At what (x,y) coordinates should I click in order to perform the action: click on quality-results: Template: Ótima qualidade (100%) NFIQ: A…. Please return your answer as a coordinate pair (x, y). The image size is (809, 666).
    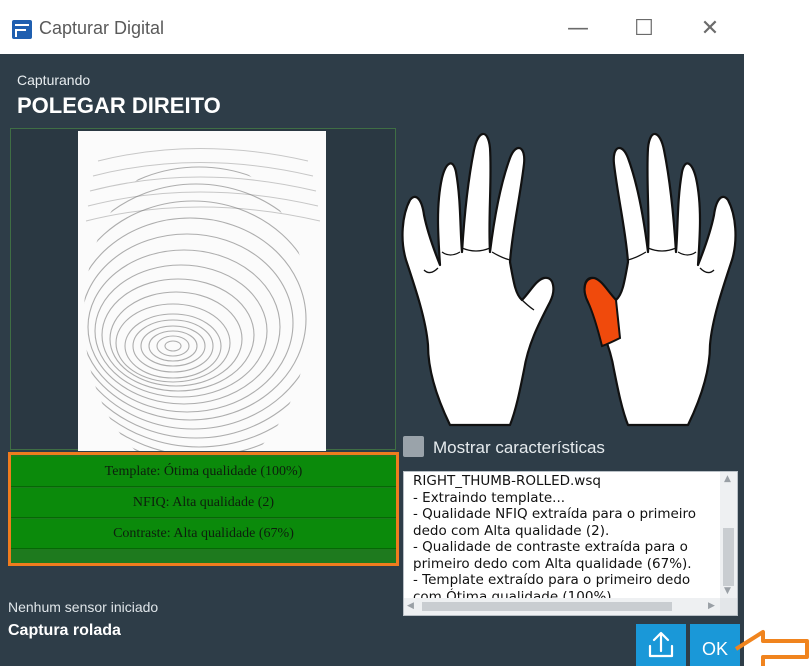
    Looking at the image, I should click on (203, 509).